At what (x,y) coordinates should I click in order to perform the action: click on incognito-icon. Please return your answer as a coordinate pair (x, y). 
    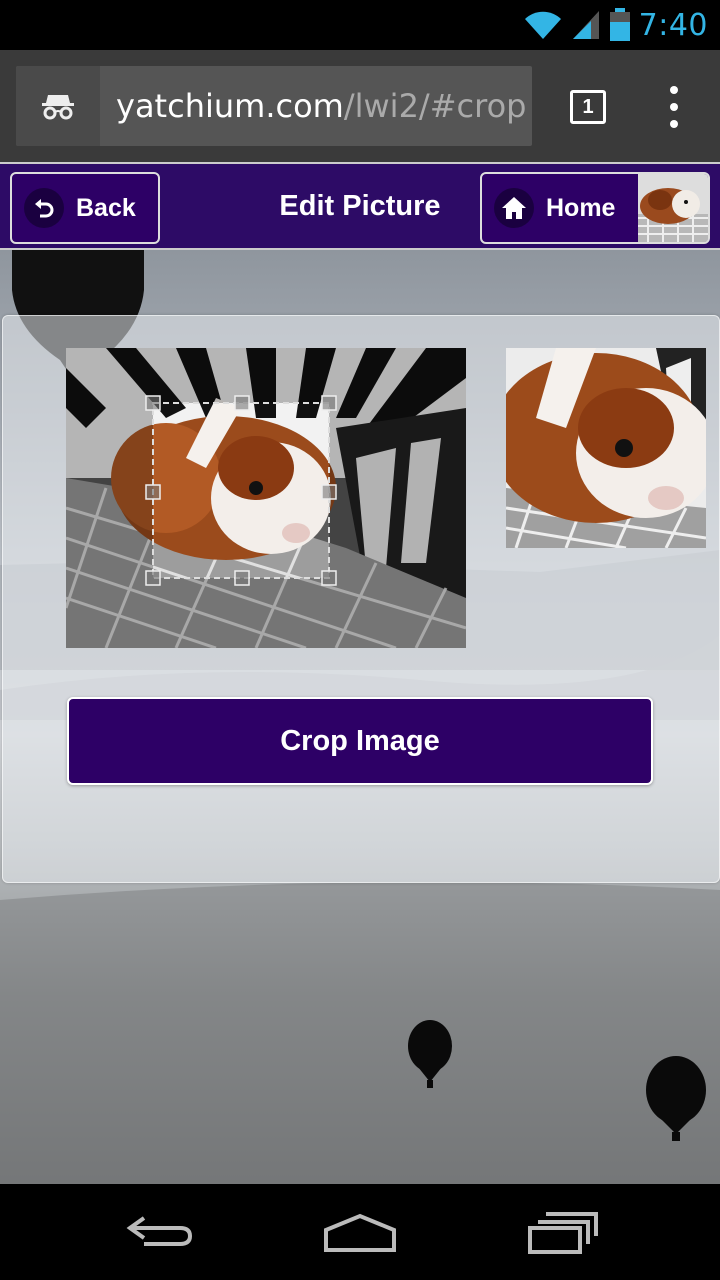
    Looking at the image, I should click on (58, 106).